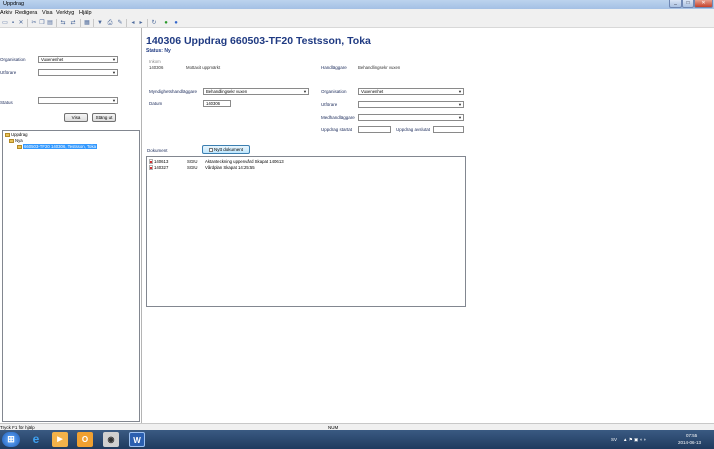  Describe the element at coordinates (11, 439) in the screenshot. I see `start-orb-icon: ⊞` at that location.